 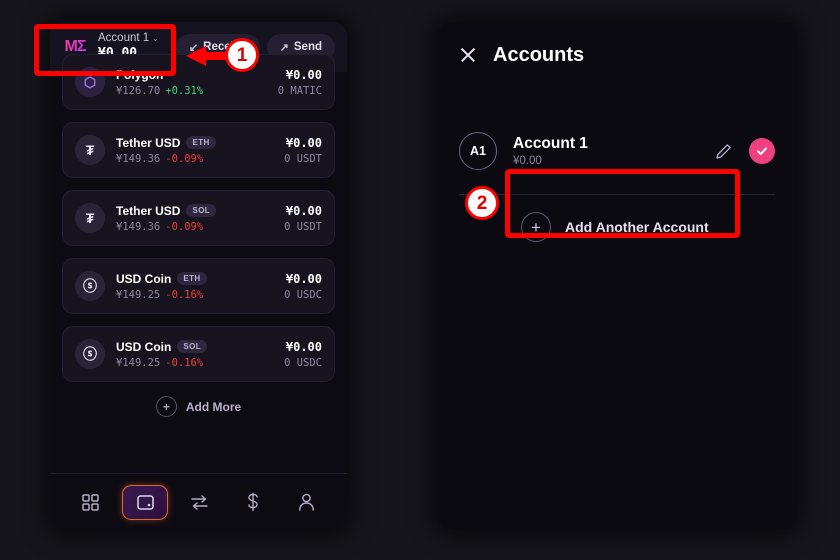 I want to click on token-price-line: ¥126.70 +0.31%, so click(x=197, y=91).